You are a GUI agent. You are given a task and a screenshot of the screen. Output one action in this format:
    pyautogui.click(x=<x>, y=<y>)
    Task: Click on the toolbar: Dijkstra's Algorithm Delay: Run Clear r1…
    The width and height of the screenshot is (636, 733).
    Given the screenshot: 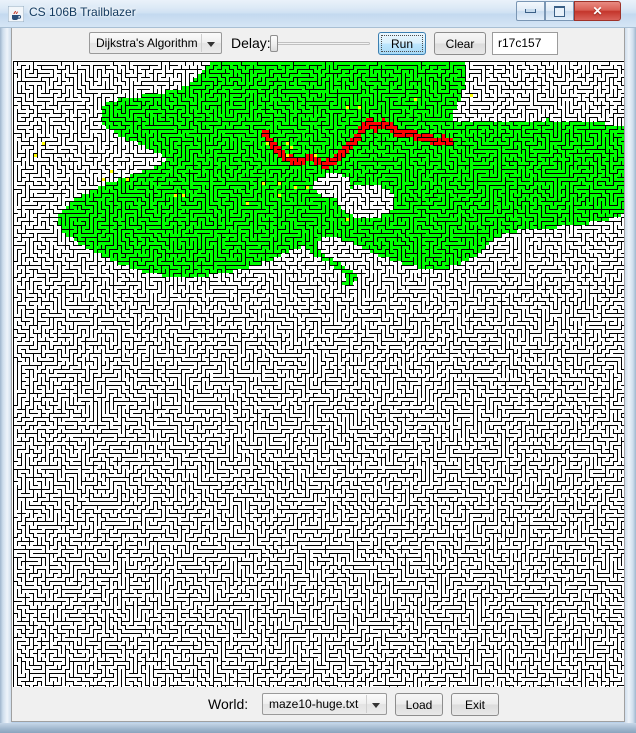 What is the action you would take?
    pyautogui.click(x=318, y=44)
    